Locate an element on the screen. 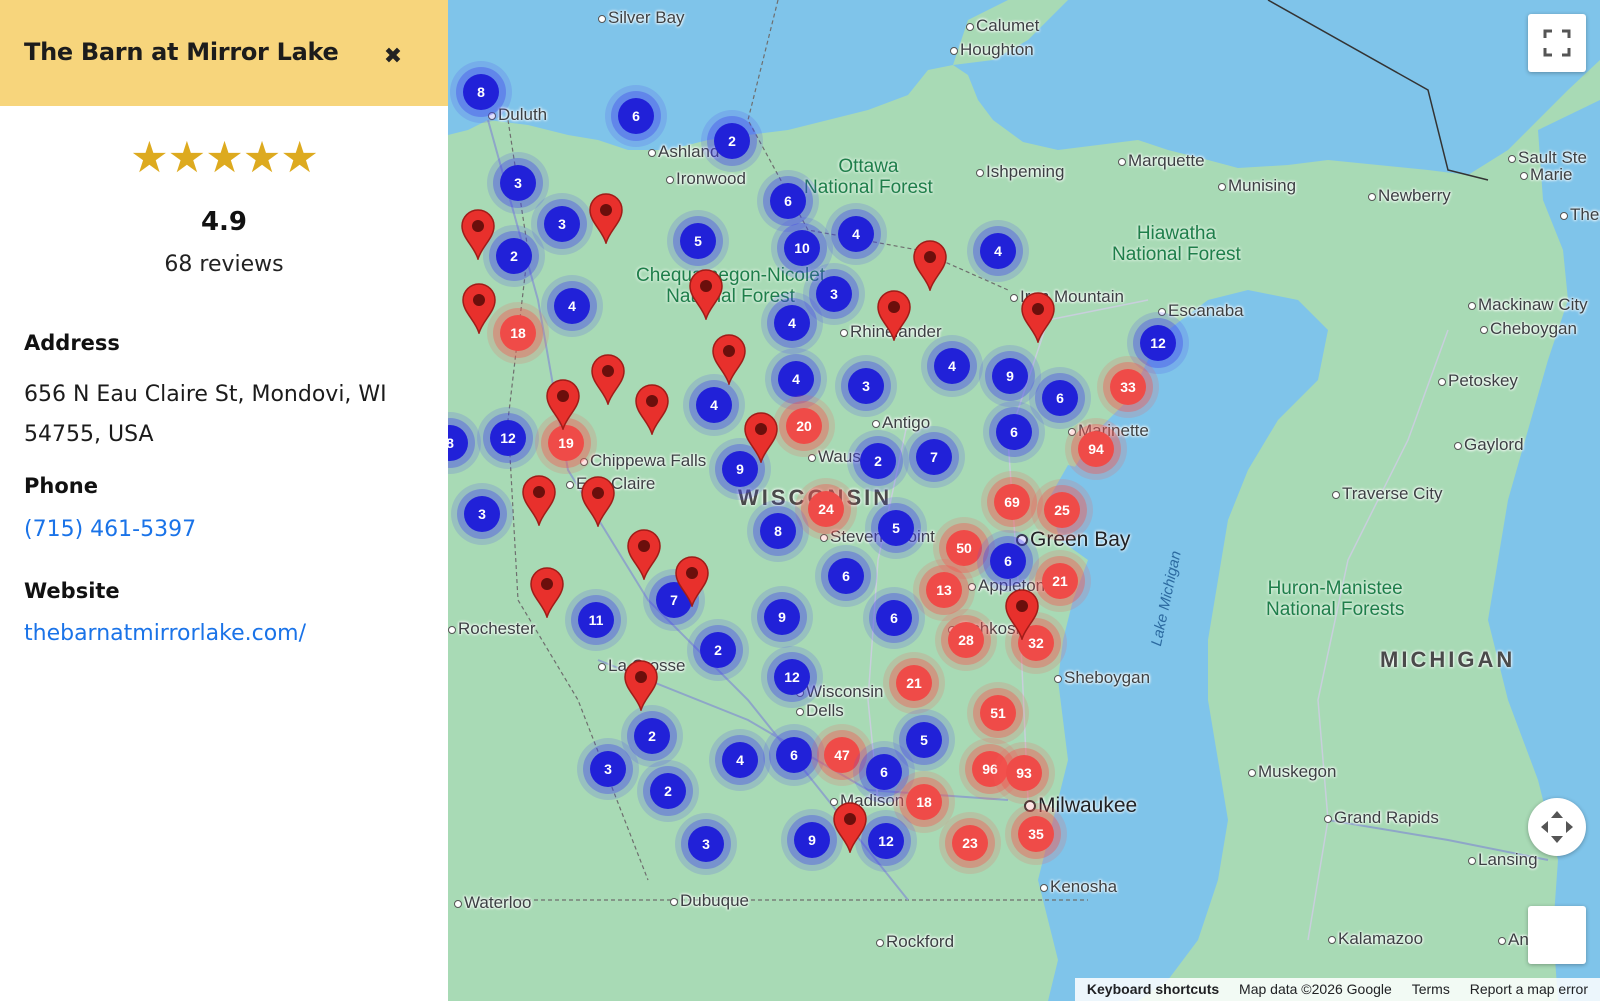  camera-control-button is located at coordinates (1557, 827).